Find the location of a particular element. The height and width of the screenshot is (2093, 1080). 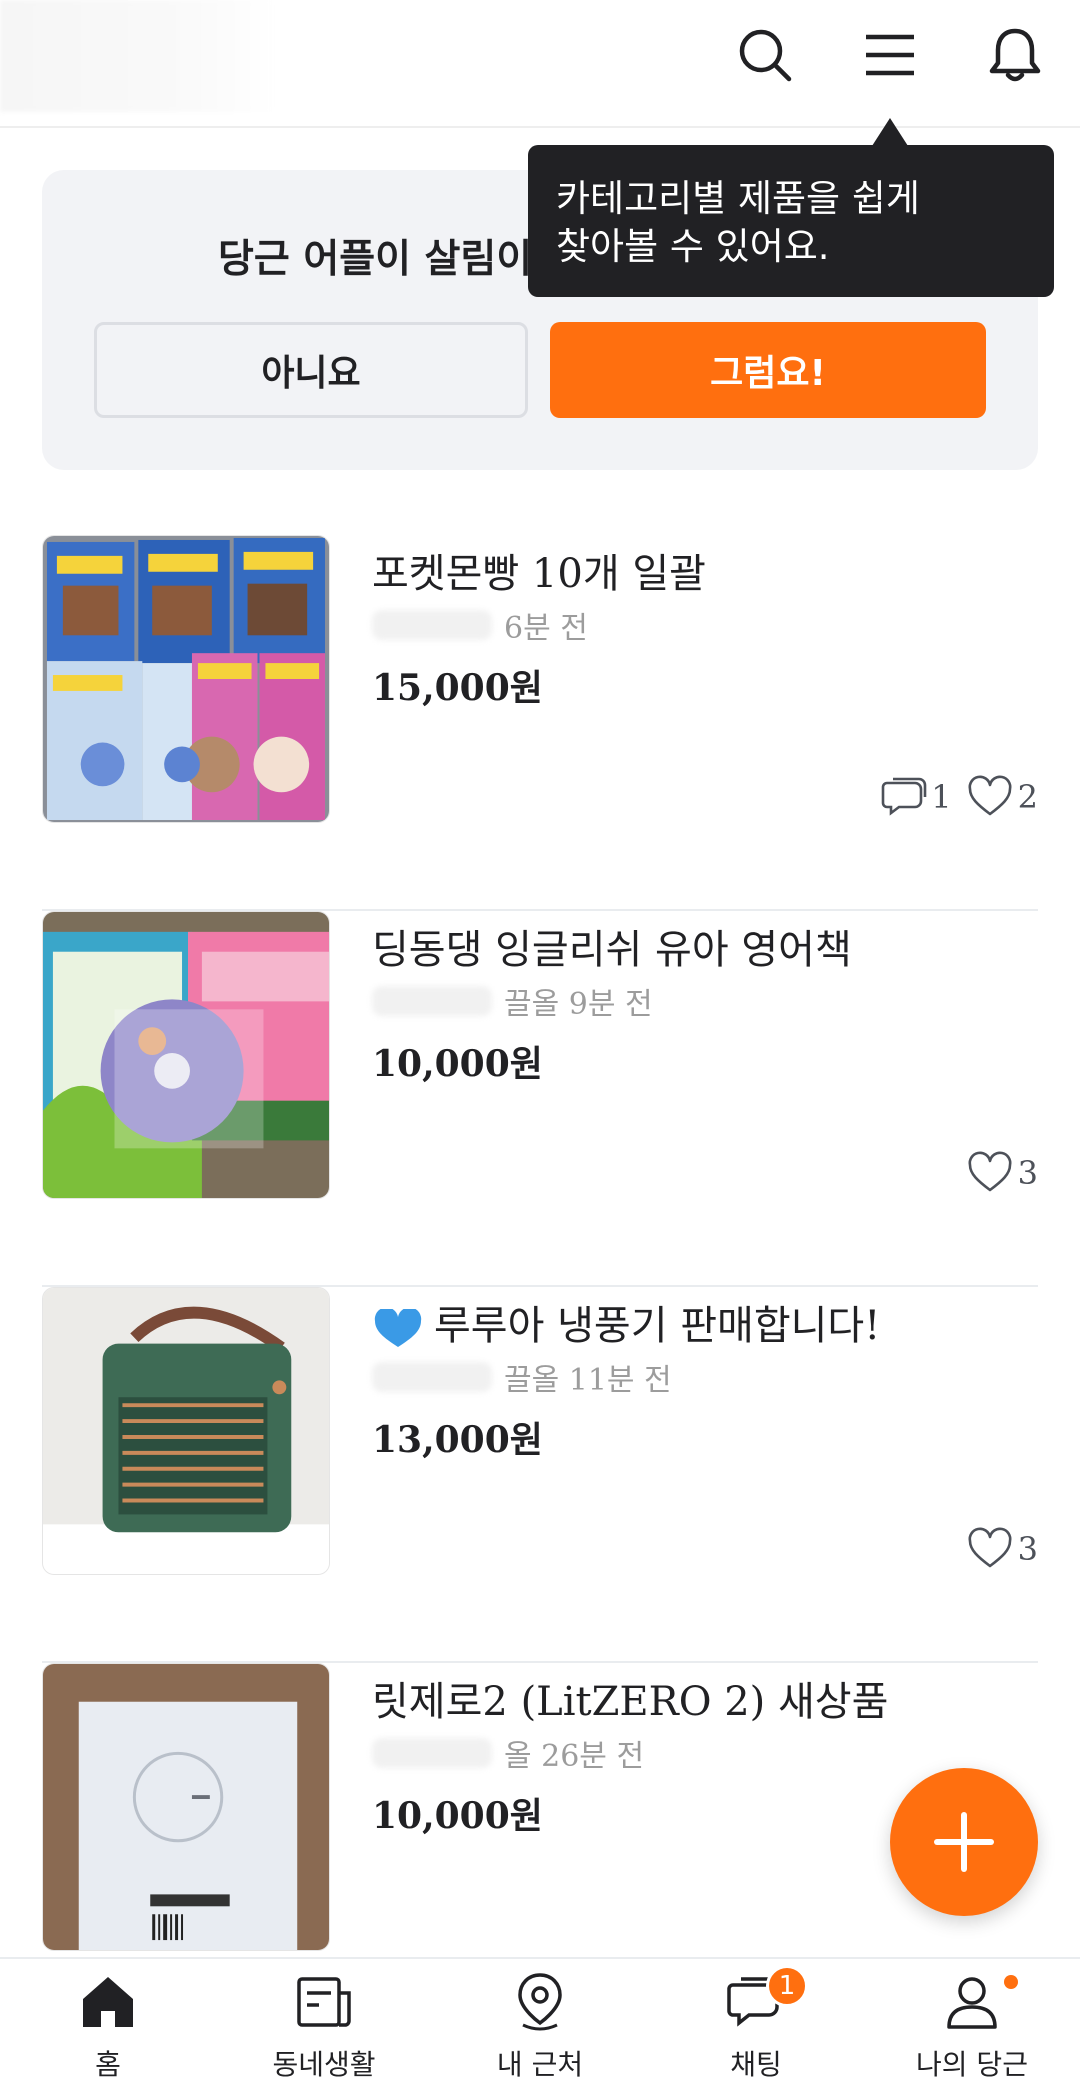

listing-meta: 끌올 11분 전 is located at coordinates (522, 1377).